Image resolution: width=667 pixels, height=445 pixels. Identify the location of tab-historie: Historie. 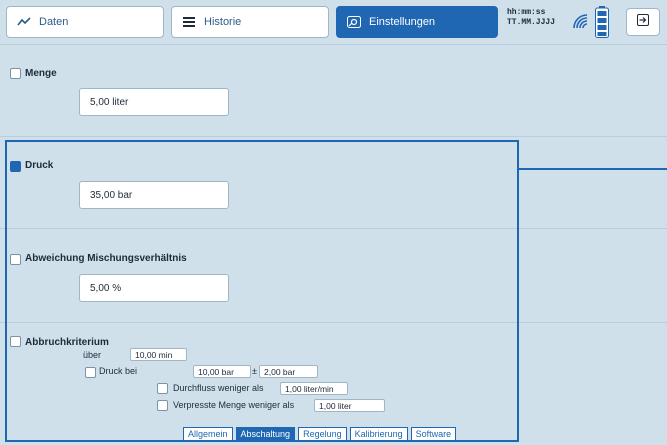
(250, 22).